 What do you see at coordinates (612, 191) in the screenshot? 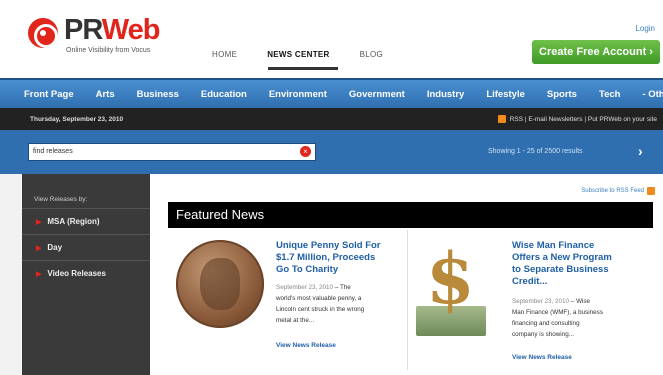
I see `subscribe-label: Subscribe to RSS Feed` at bounding box center [612, 191].